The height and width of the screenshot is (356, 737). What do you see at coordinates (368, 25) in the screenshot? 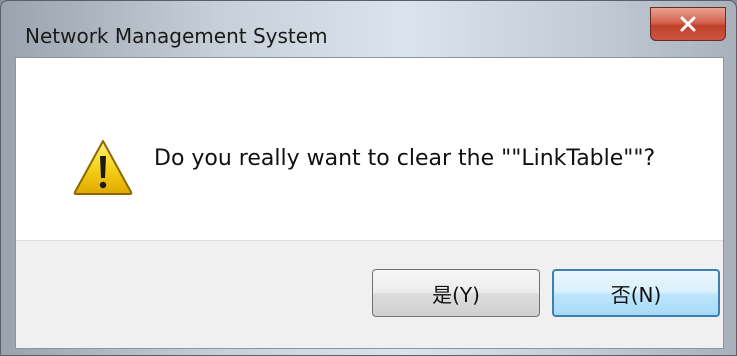
I see `title-bar: Network Management System` at bounding box center [368, 25].